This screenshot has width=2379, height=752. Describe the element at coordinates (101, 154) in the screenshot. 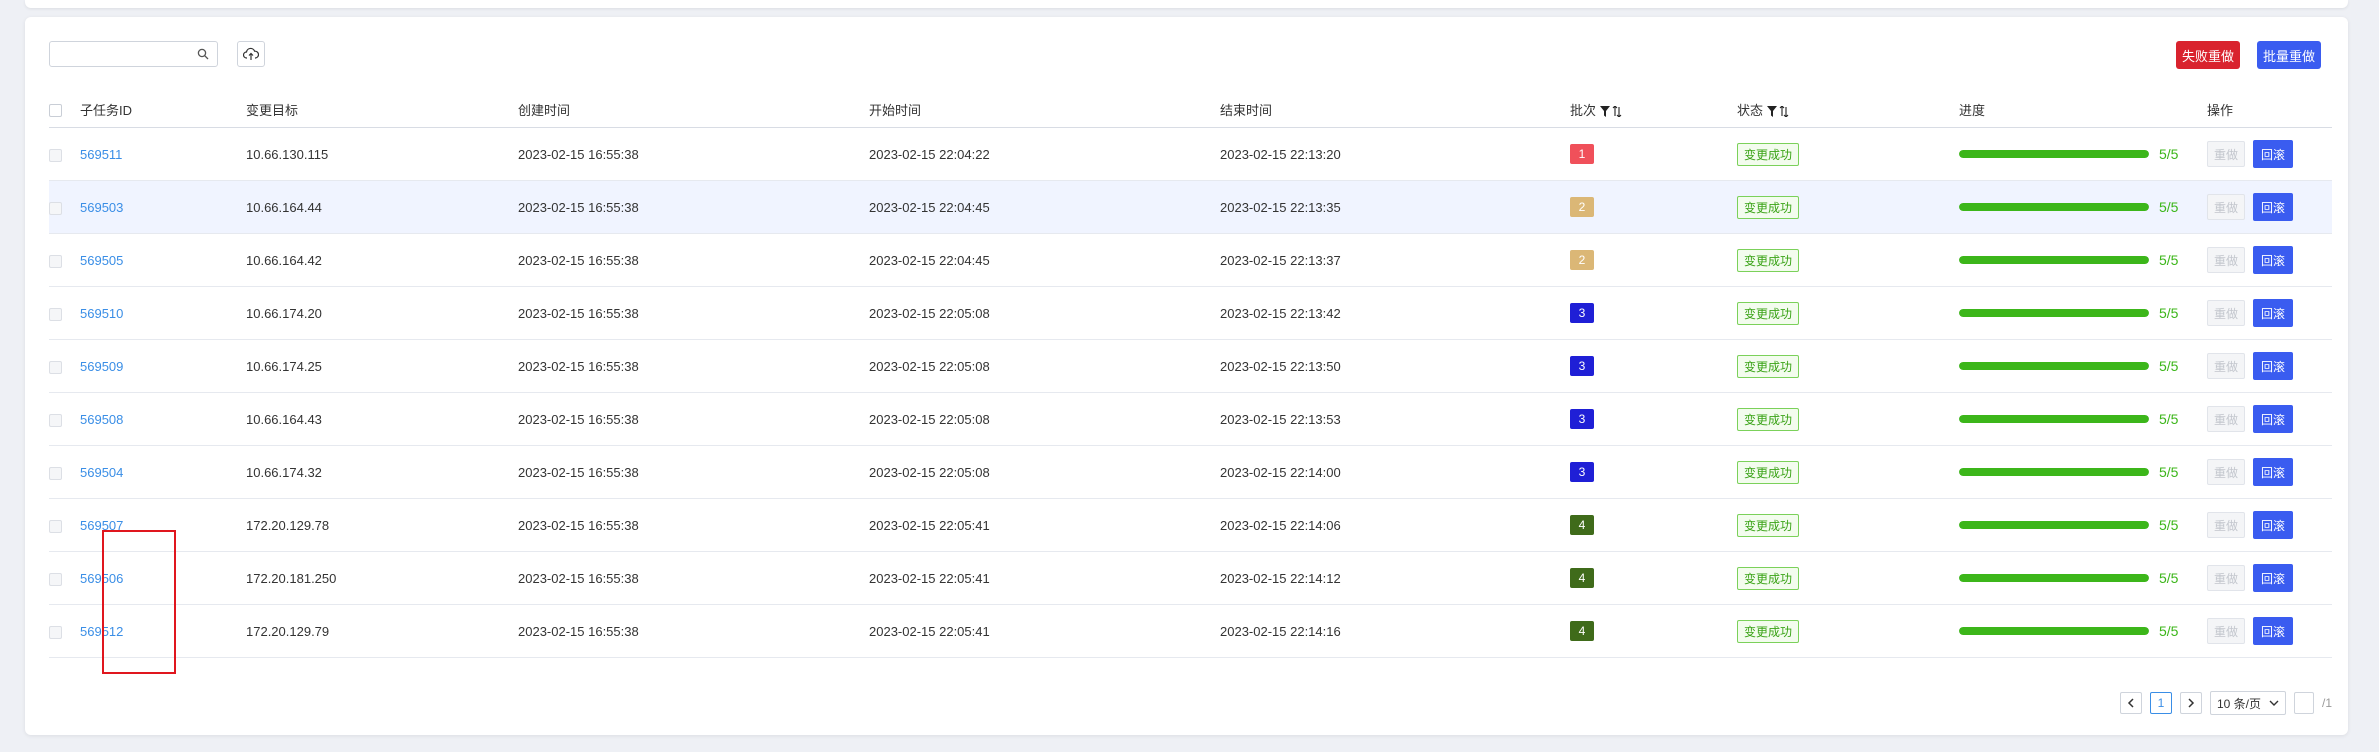

I see `subtask-id-link: 569511` at that location.